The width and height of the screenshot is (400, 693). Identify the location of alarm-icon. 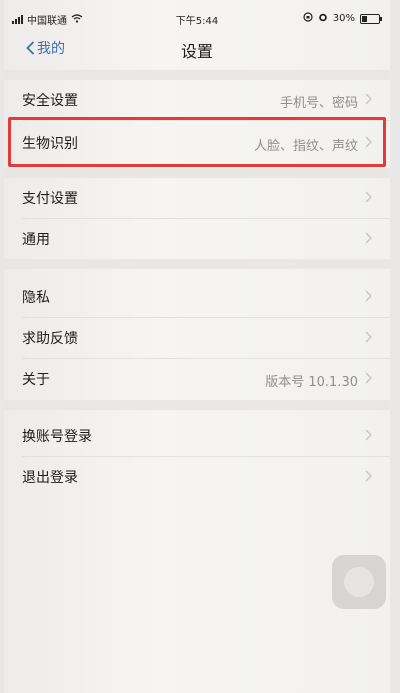
(323, 18).